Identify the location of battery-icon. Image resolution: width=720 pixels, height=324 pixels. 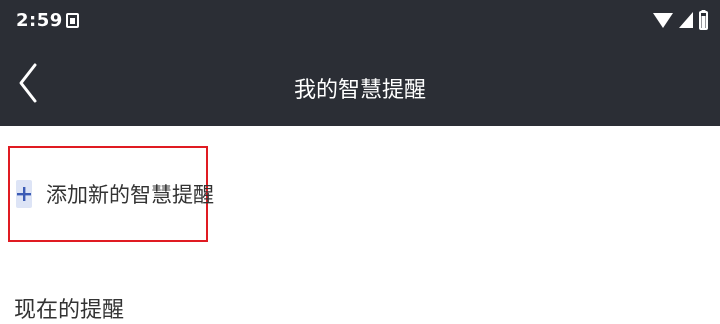
(703, 22).